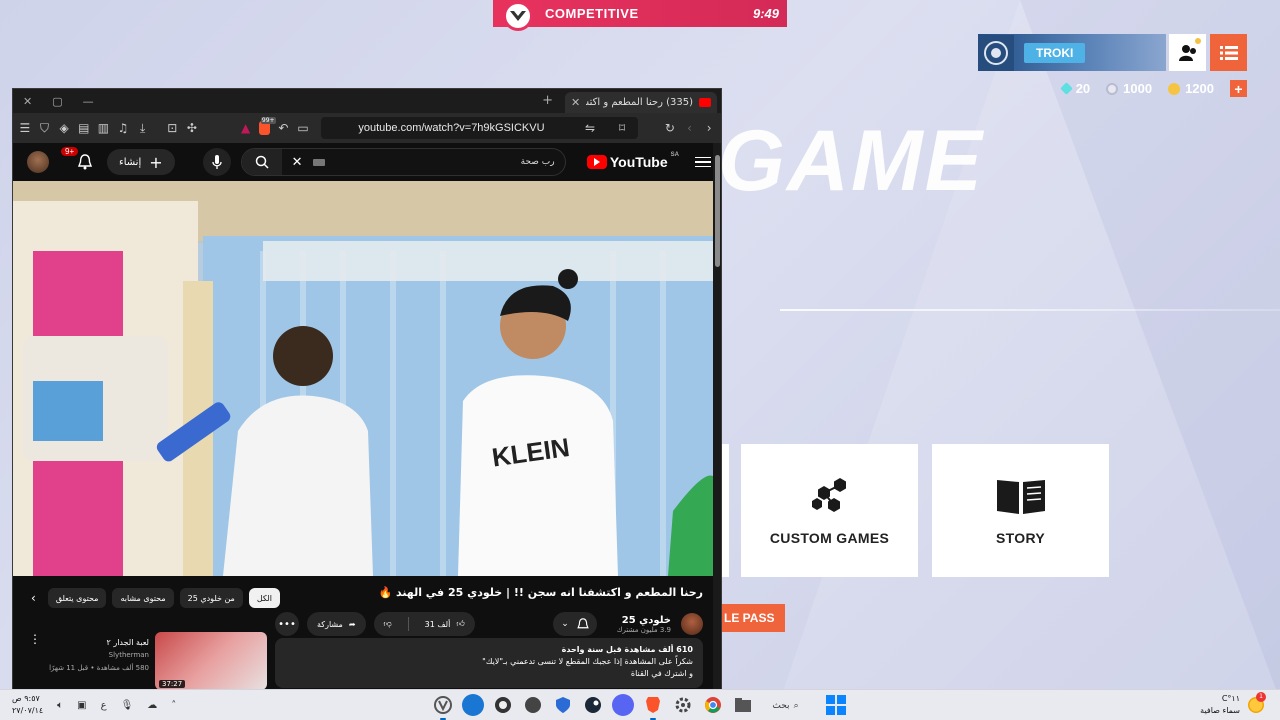 This screenshot has width=1280, height=720. What do you see at coordinates (690, 128) in the screenshot?
I see `back-icon: ‹` at bounding box center [690, 128].